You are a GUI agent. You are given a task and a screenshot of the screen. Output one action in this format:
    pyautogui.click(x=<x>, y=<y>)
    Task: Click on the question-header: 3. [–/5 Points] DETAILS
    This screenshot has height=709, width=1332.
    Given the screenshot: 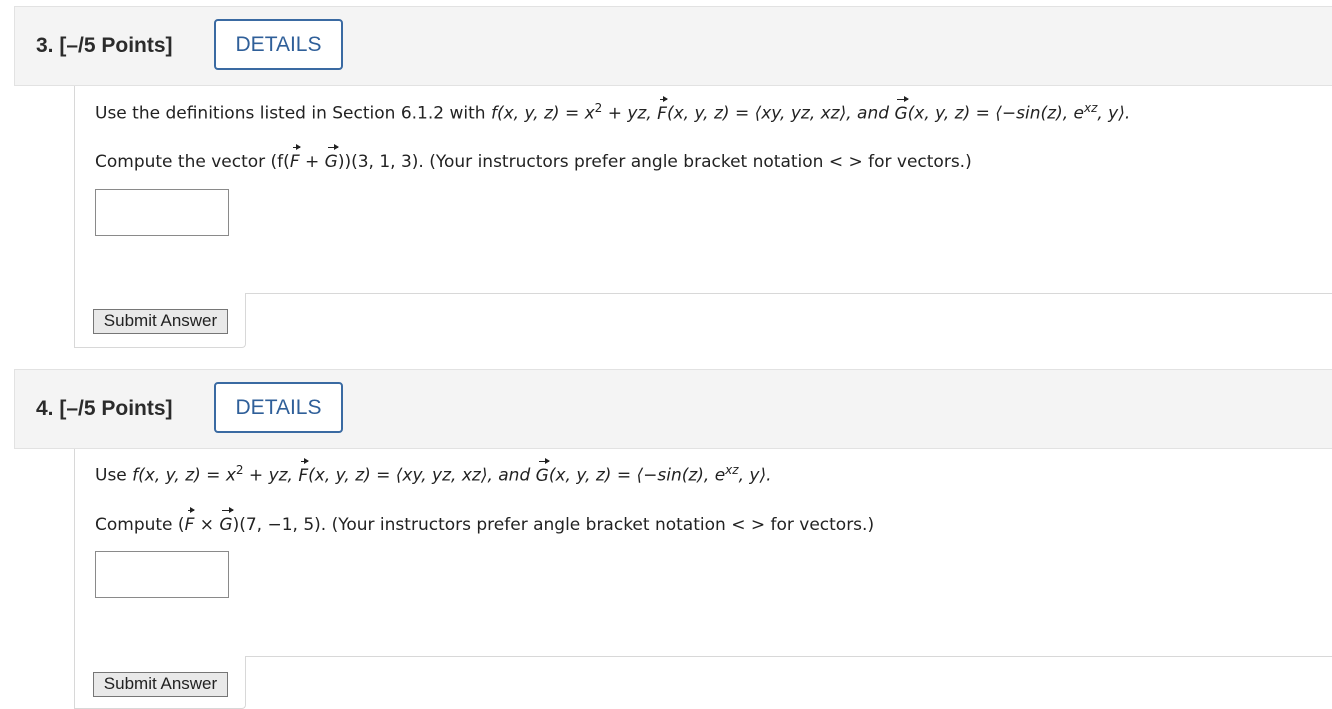 What is the action you would take?
    pyautogui.click(x=673, y=46)
    